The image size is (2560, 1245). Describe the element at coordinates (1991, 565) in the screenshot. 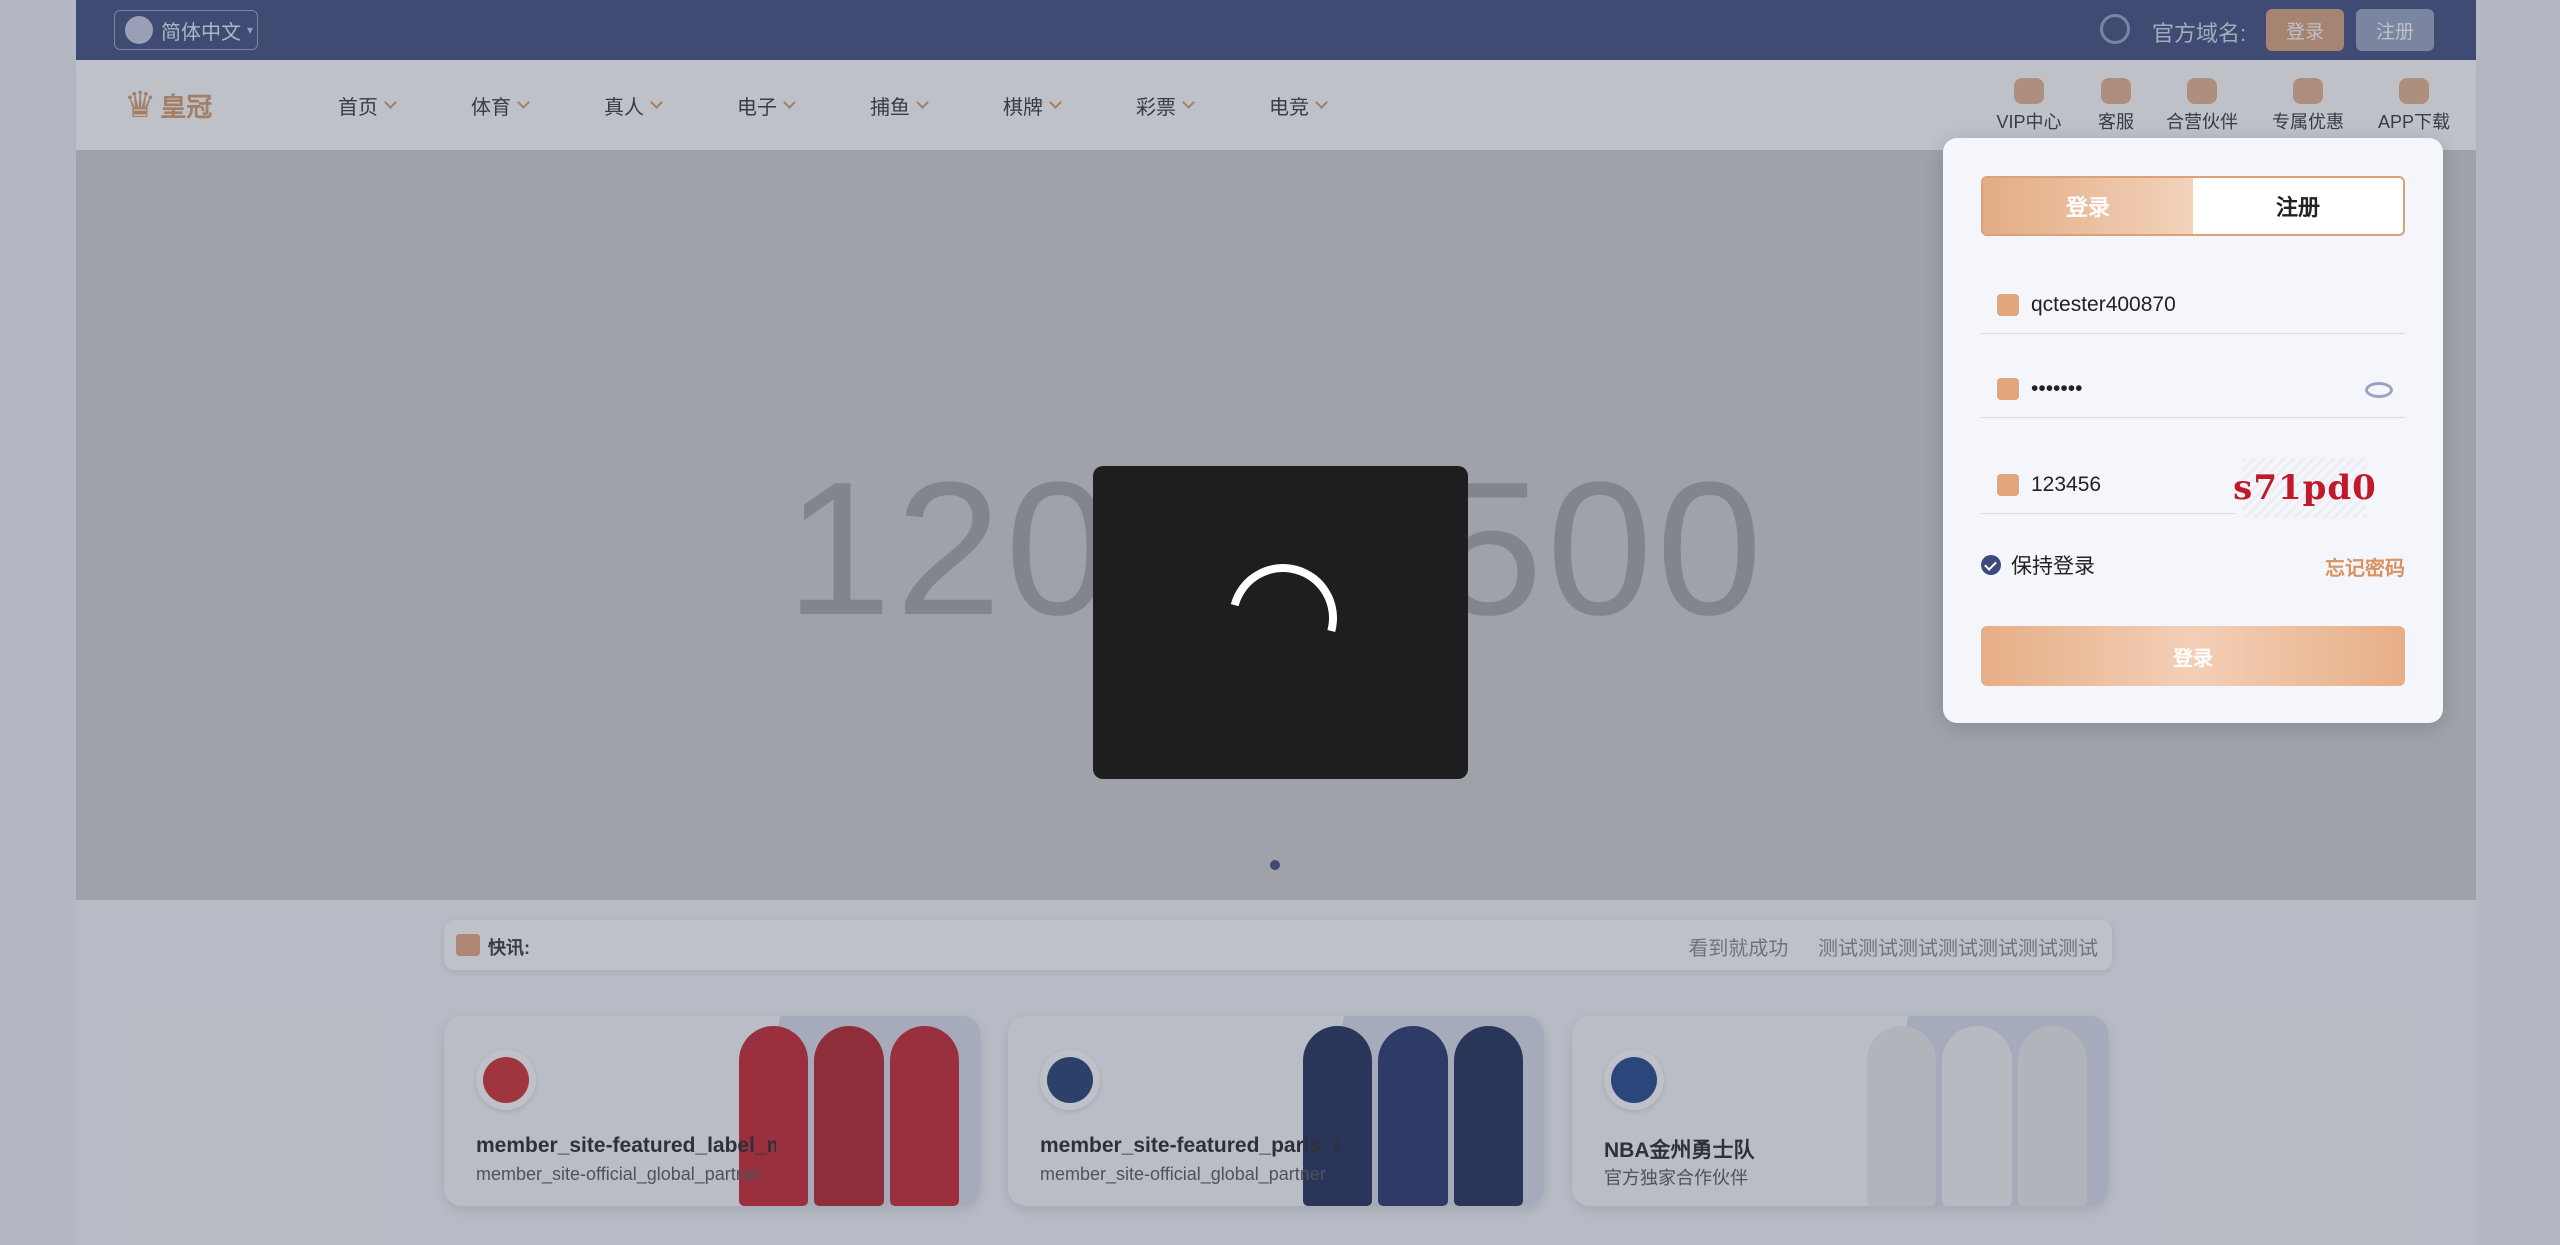

I see `checkbox-checked-icon` at that location.